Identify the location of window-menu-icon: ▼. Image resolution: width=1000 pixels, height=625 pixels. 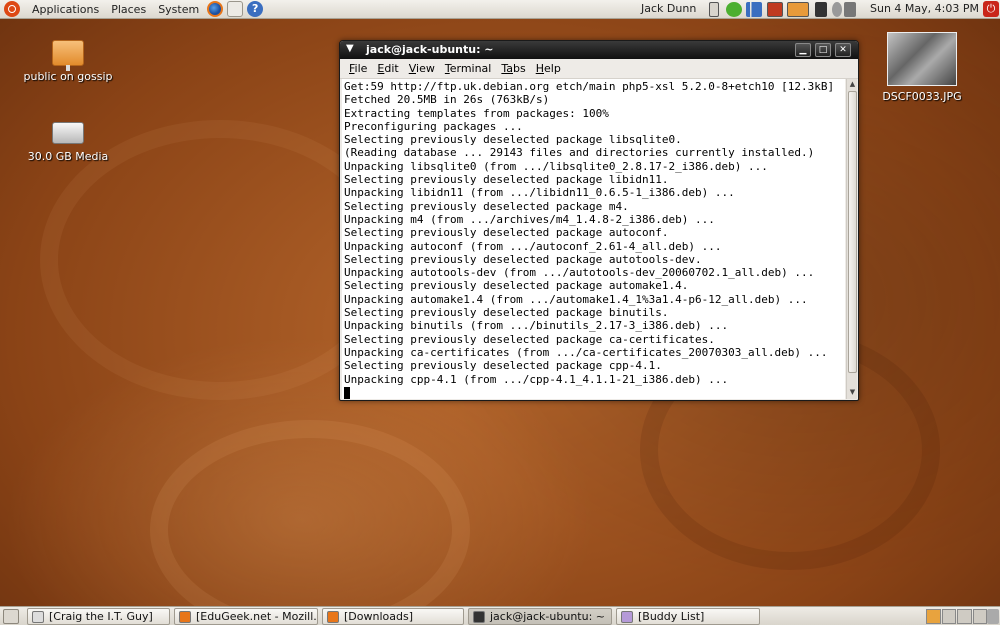
(350, 48).